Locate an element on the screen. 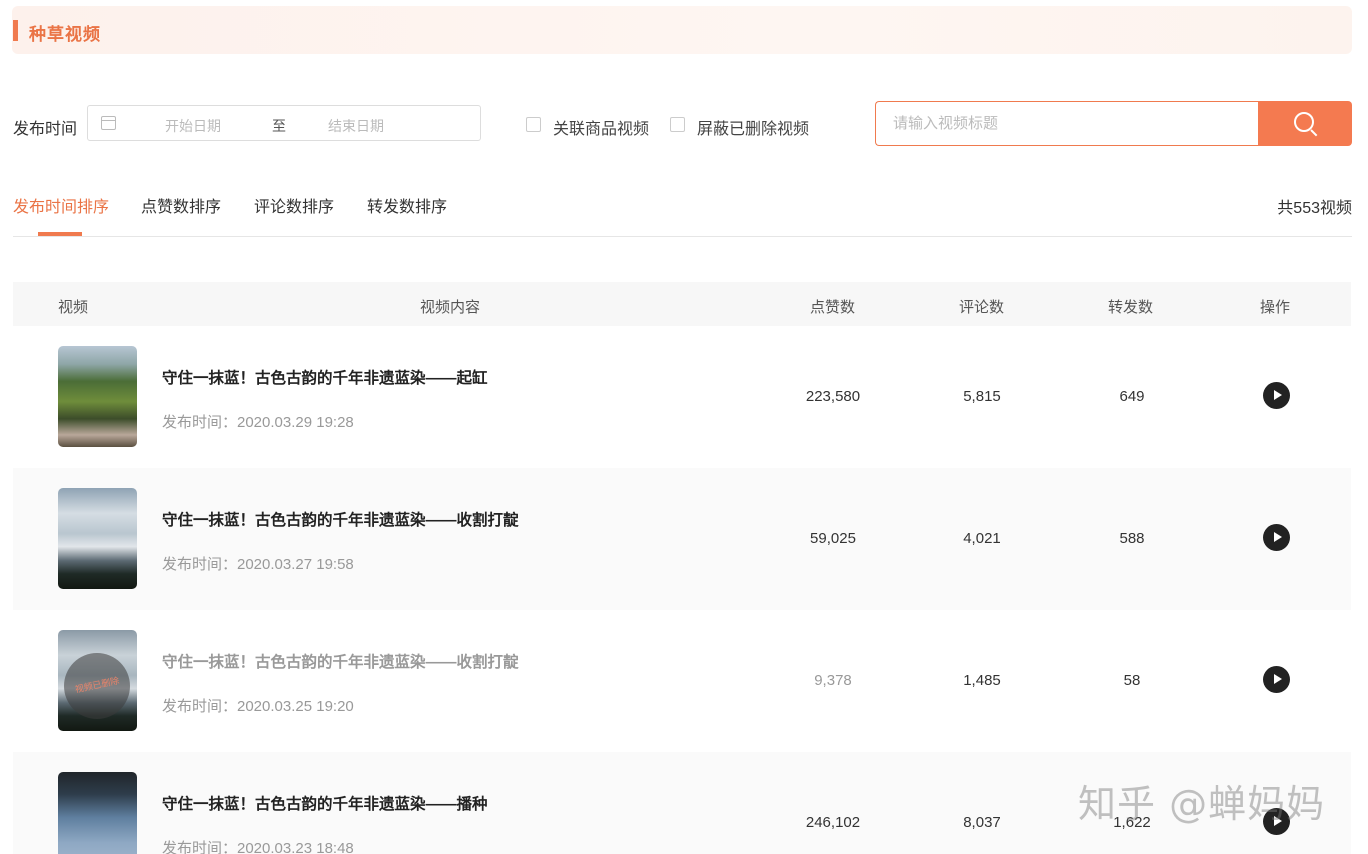  likes-count: 9,378 is located at coordinates (833, 680).